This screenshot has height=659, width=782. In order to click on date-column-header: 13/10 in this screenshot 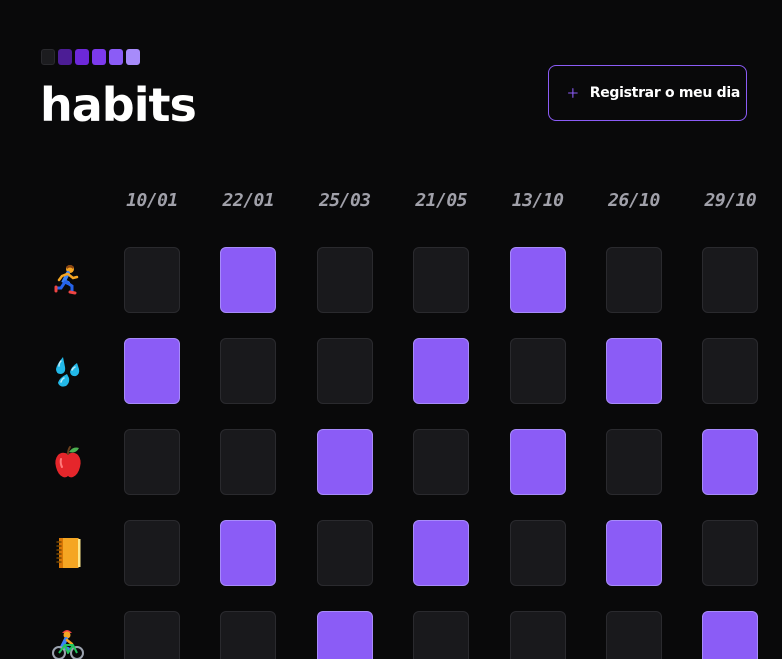, I will do `click(537, 200)`.